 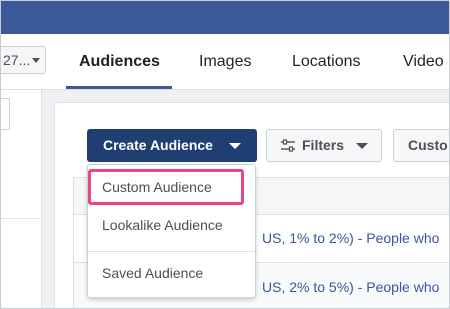 What do you see at coordinates (166, 187) in the screenshot?
I see `highlight-box` at bounding box center [166, 187].